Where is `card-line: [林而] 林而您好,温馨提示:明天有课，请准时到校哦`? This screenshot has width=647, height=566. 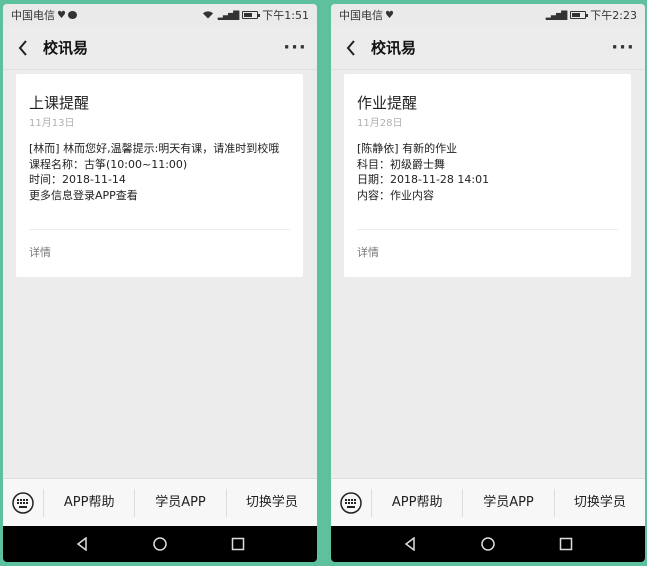 card-line: [林而] 林而您好,温馨提示:明天有课，请准时到校哦 is located at coordinates (154, 148).